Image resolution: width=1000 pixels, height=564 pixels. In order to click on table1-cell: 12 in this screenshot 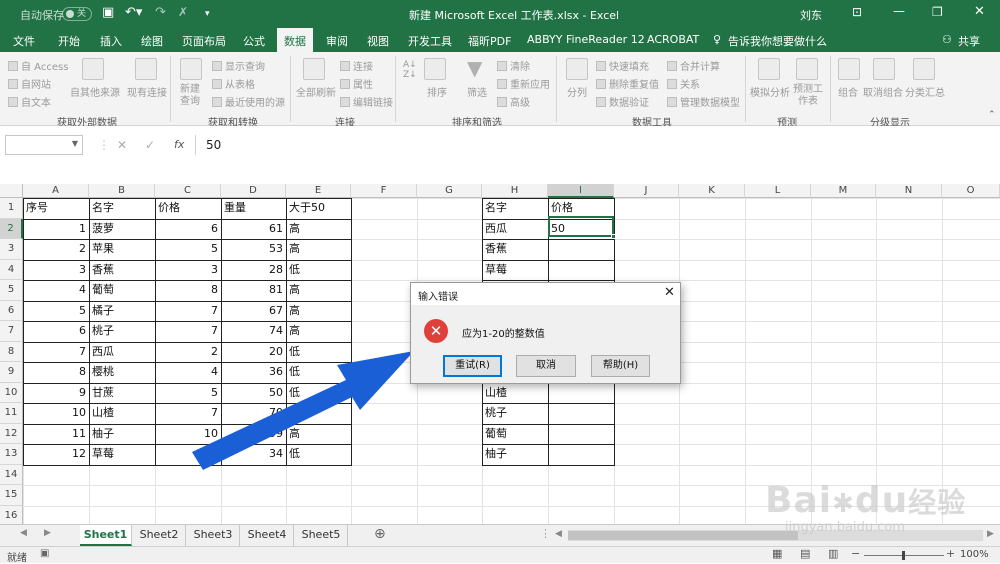, I will do `click(56, 454)`.